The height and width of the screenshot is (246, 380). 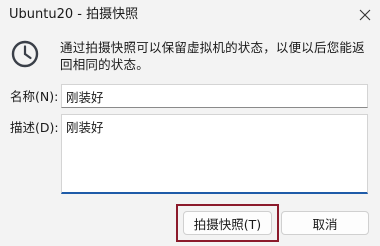 What do you see at coordinates (212, 56) in the screenshot?
I see `instruction-message: 通过拍摄快照可以保留虚拟机的状态，以便以后您能返回相同的状态。` at bounding box center [212, 56].